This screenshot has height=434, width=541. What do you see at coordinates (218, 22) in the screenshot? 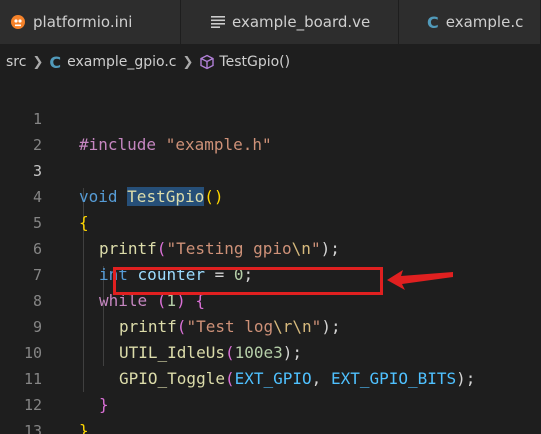
I see `lines-icon` at bounding box center [218, 22].